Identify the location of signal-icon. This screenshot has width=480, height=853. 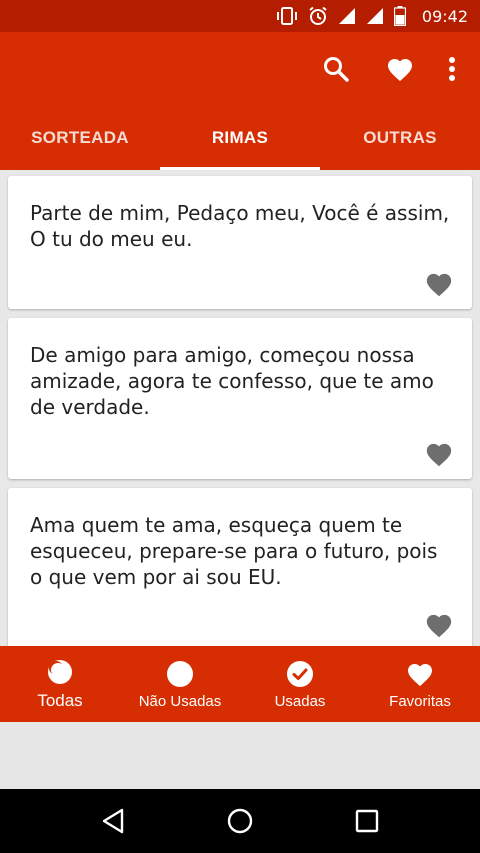
(346, 16).